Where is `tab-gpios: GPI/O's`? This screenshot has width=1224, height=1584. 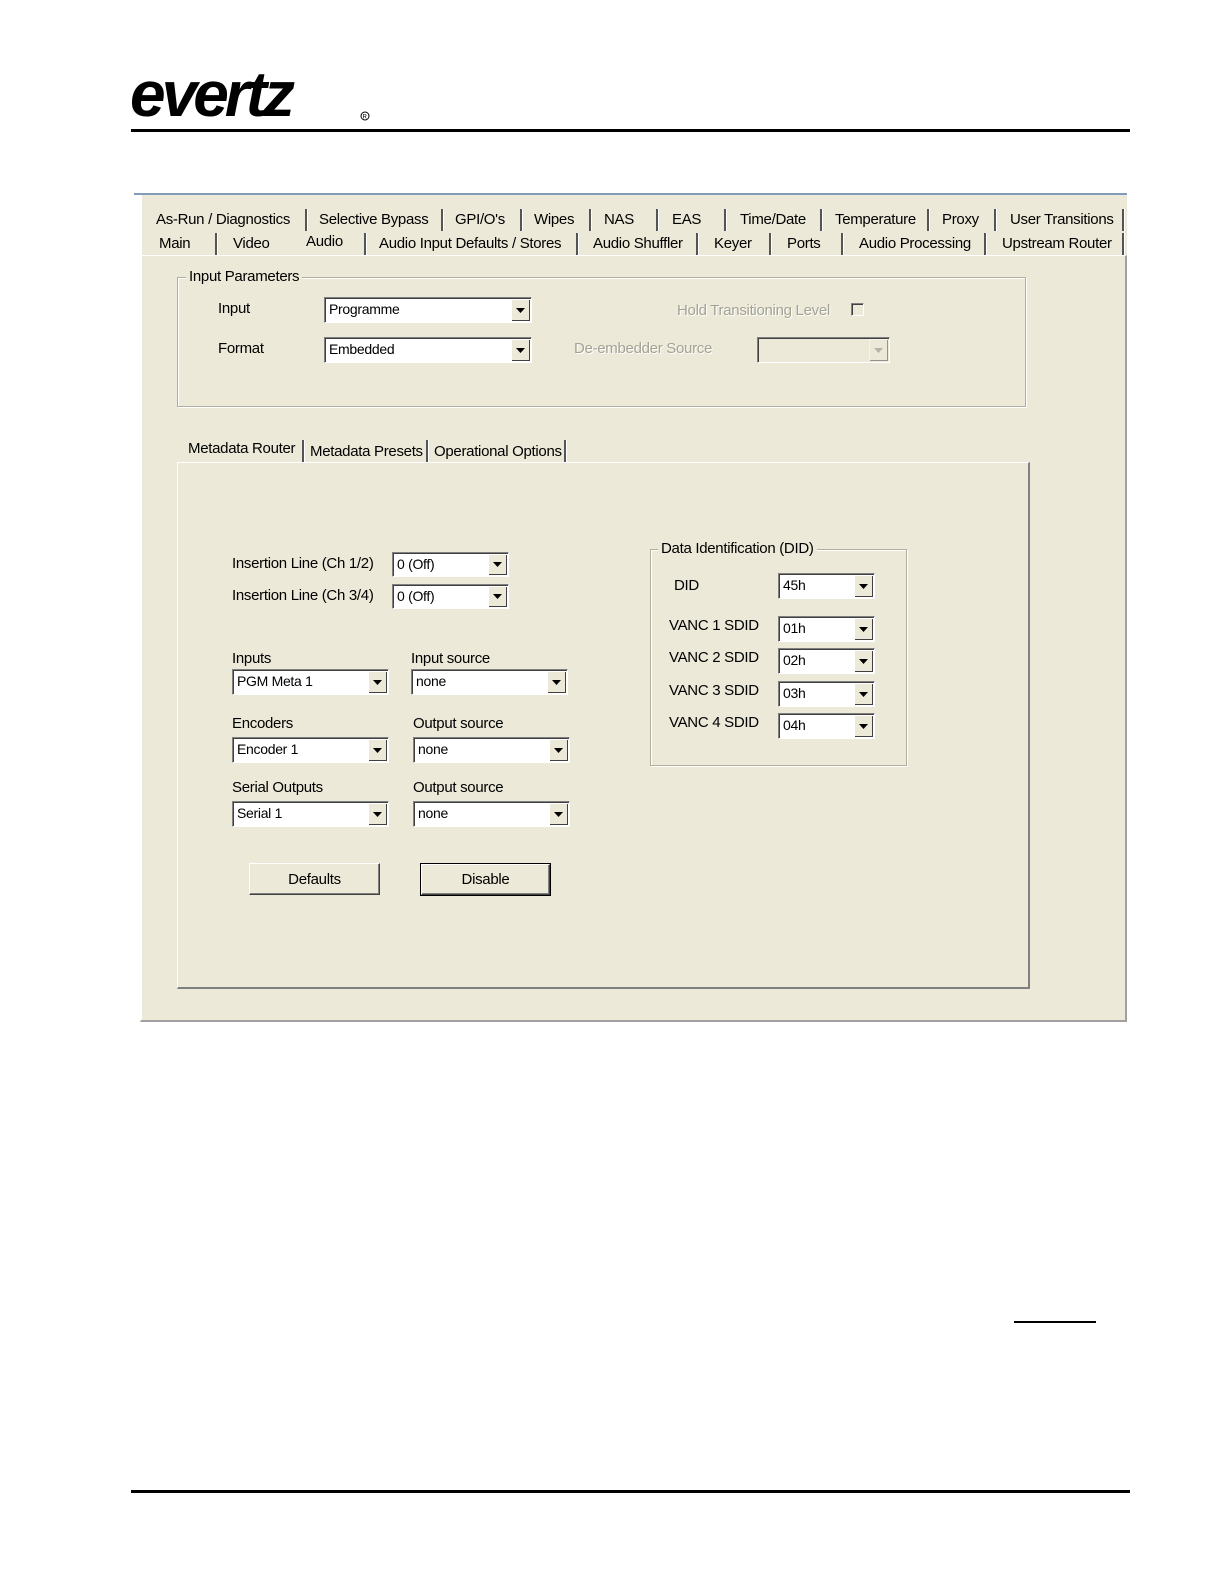
tab-gpios: GPI/O's is located at coordinates (480, 220).